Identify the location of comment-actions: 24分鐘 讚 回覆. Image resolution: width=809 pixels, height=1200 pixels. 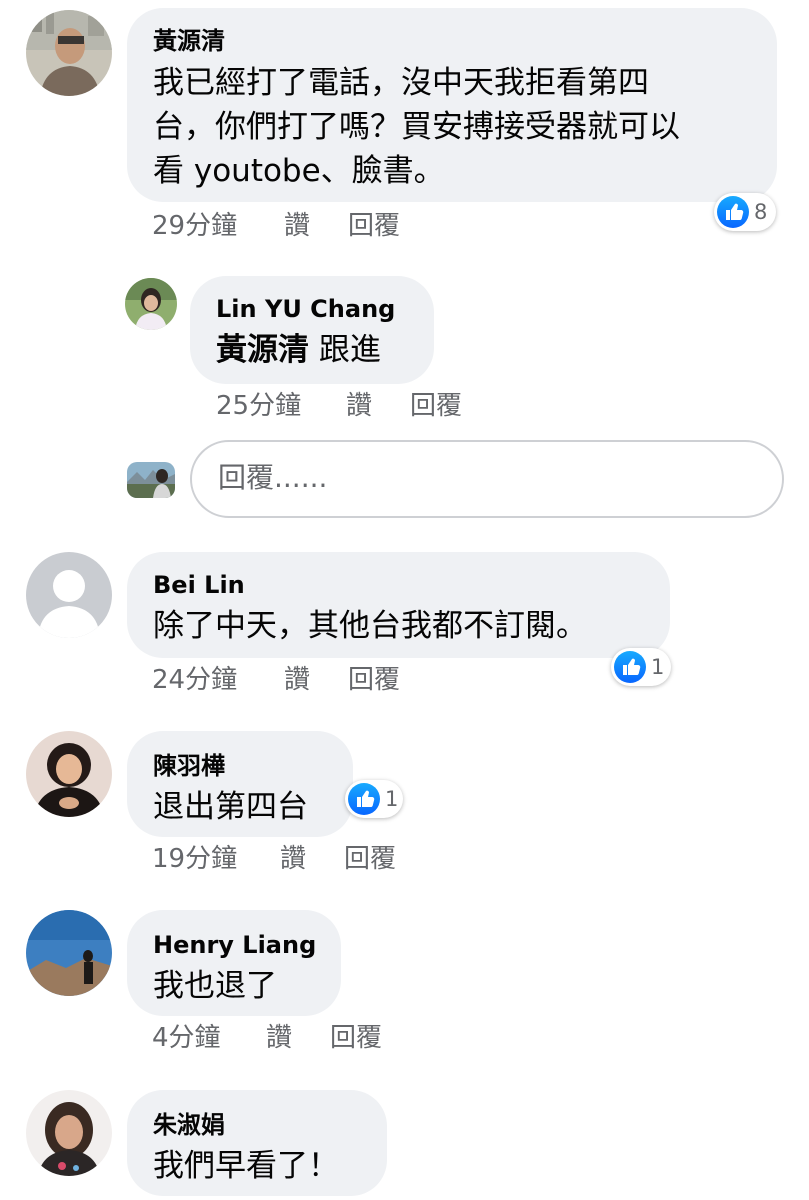
(352, 680).